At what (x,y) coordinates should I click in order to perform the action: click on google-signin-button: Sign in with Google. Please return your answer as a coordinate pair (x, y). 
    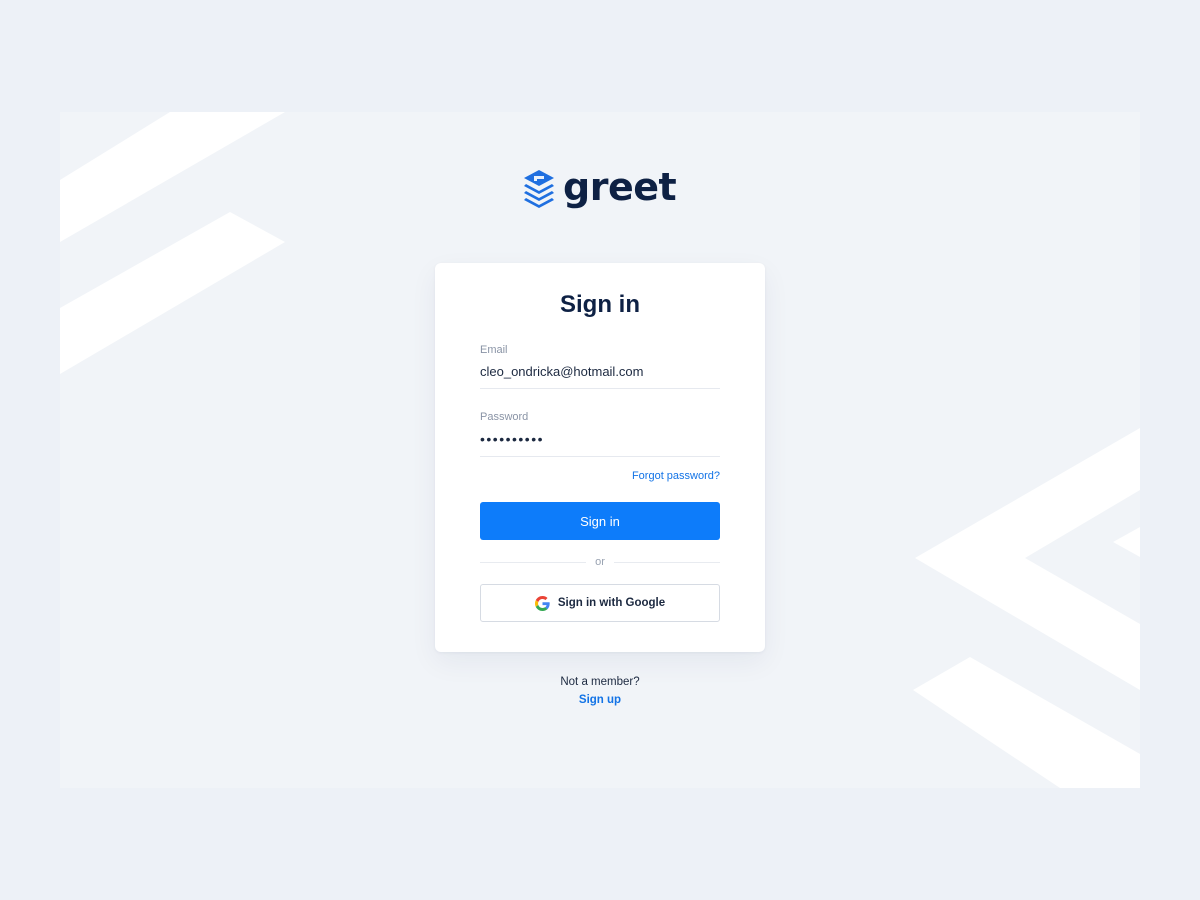
    Looking at the image, I should click on (600, 603).